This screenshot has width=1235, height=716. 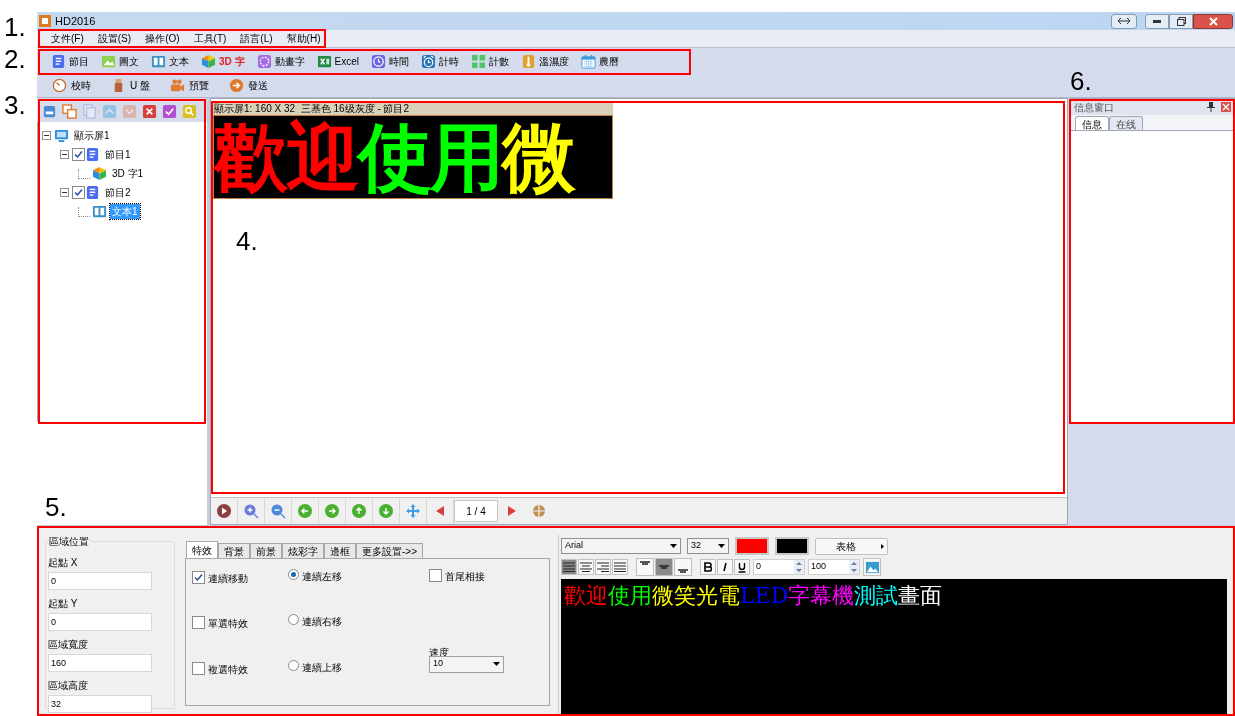 What do you see at coordinates (440, 61) in the screenshot?
I see `toolbar-button: 計時` at bounding box center [440, 61].